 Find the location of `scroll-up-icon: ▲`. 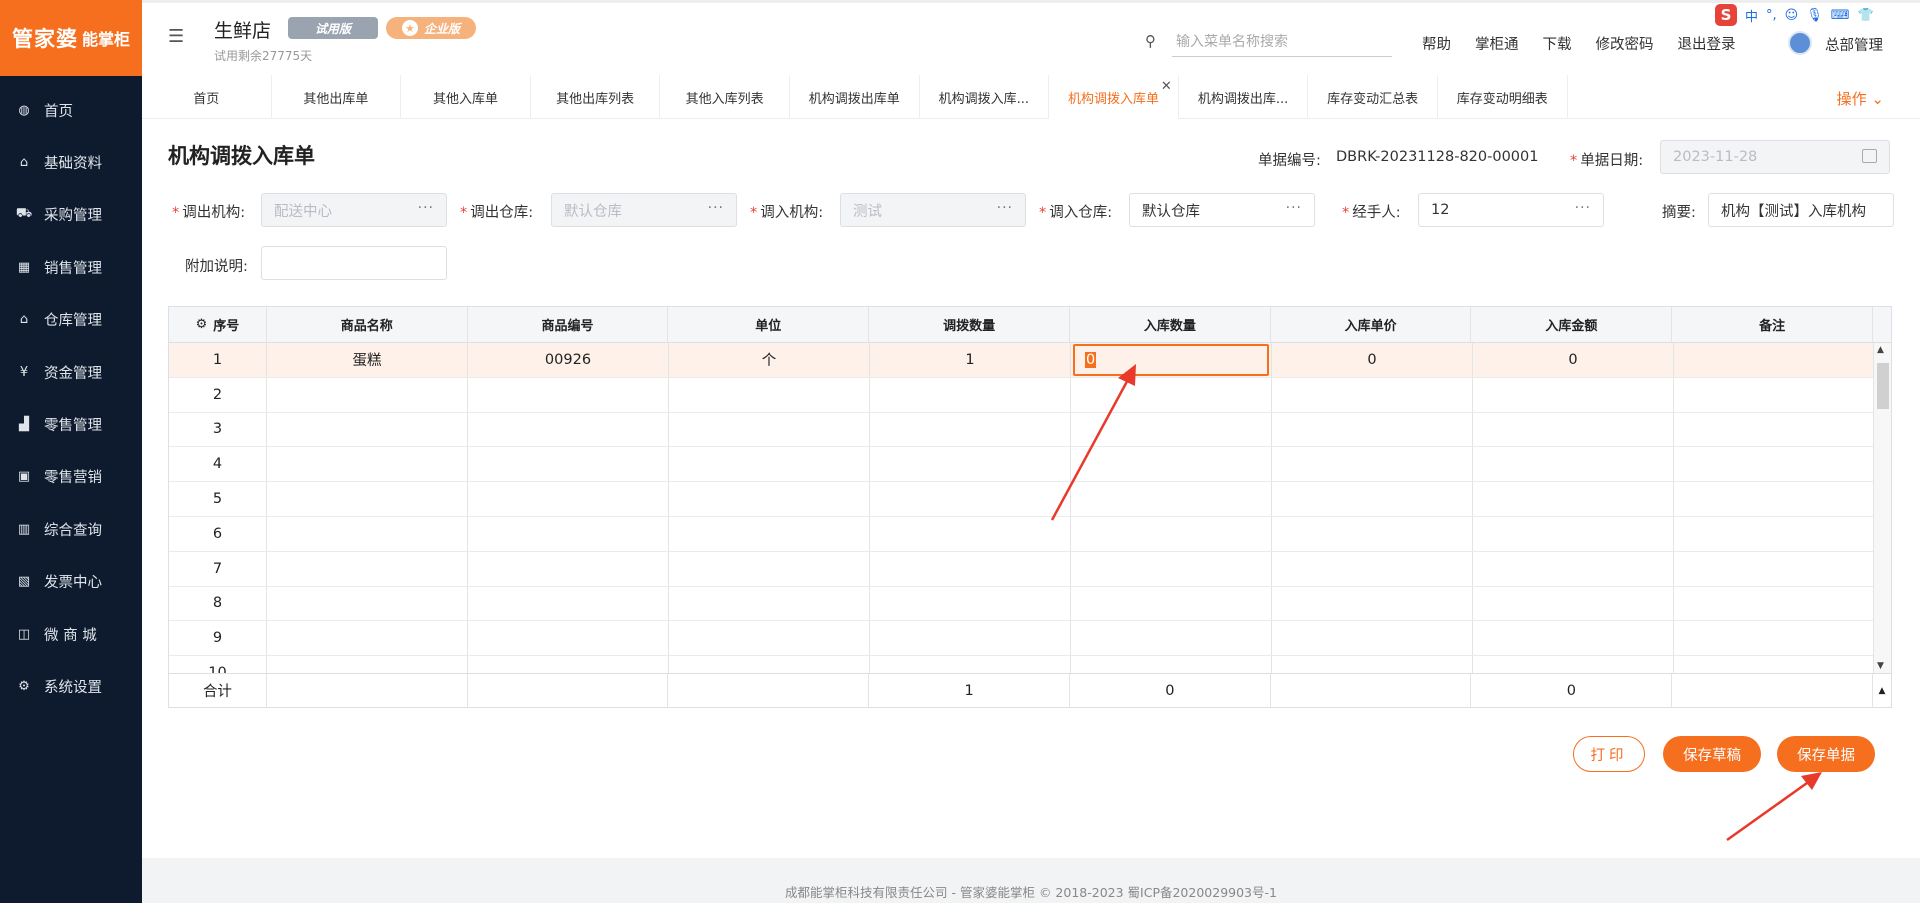

scroll-up-icon: ▲ is located at coordinates (1882, 691).